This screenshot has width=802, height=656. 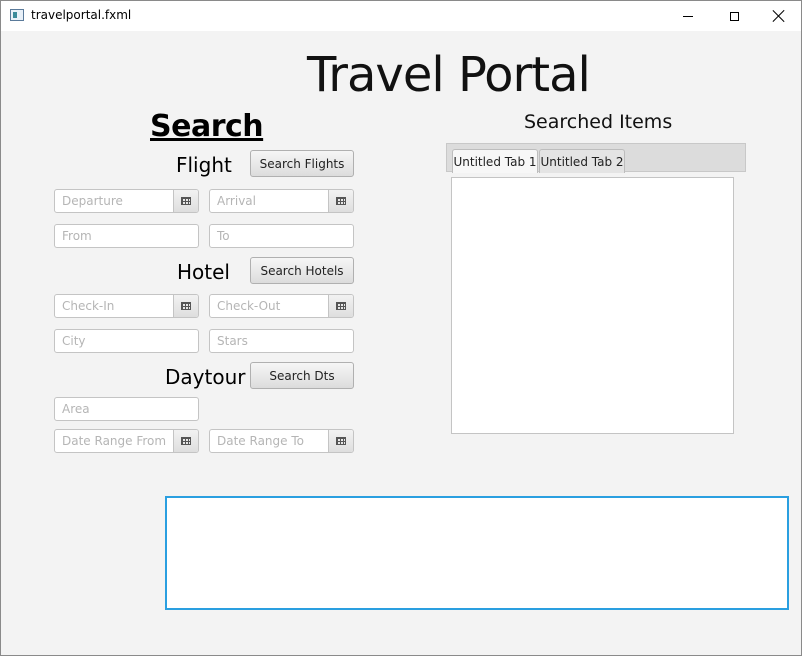 I want to click on maximize-button, so click(x=734, y=16).